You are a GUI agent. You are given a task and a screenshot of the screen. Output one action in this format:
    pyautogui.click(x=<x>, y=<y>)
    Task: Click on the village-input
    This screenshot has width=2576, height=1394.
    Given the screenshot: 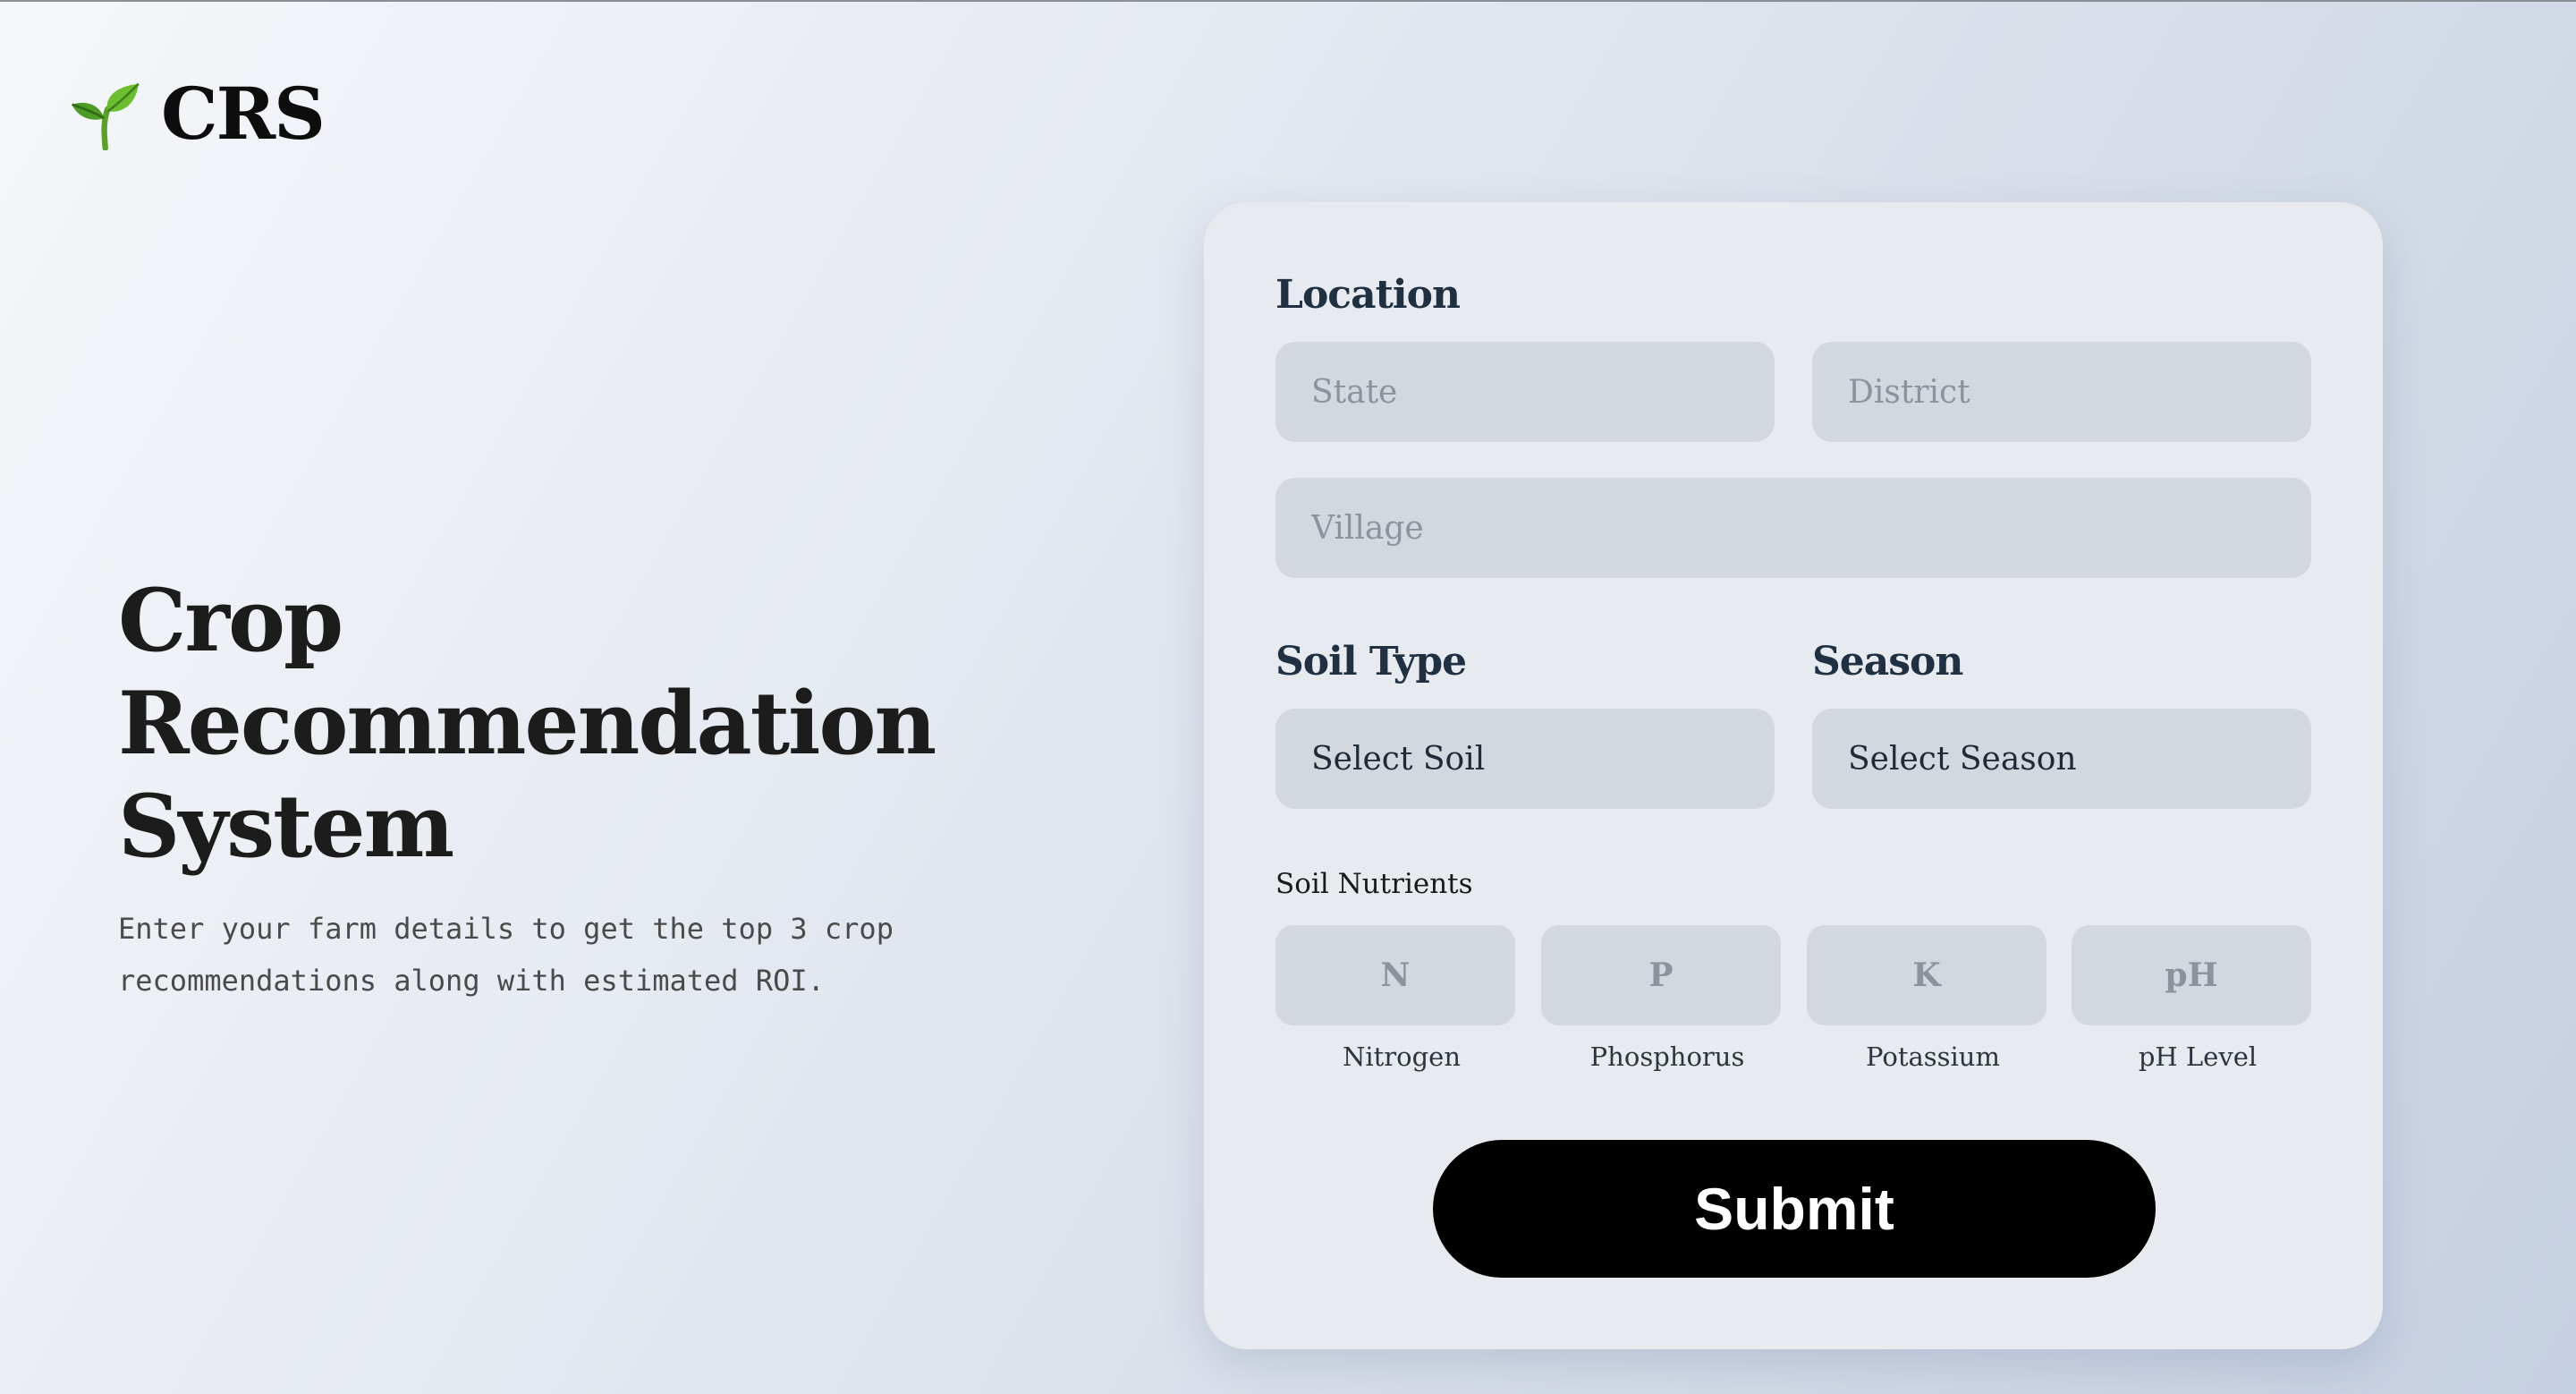 What is the action you would take?
    pyautogui.click(x=1793, y=528)
    